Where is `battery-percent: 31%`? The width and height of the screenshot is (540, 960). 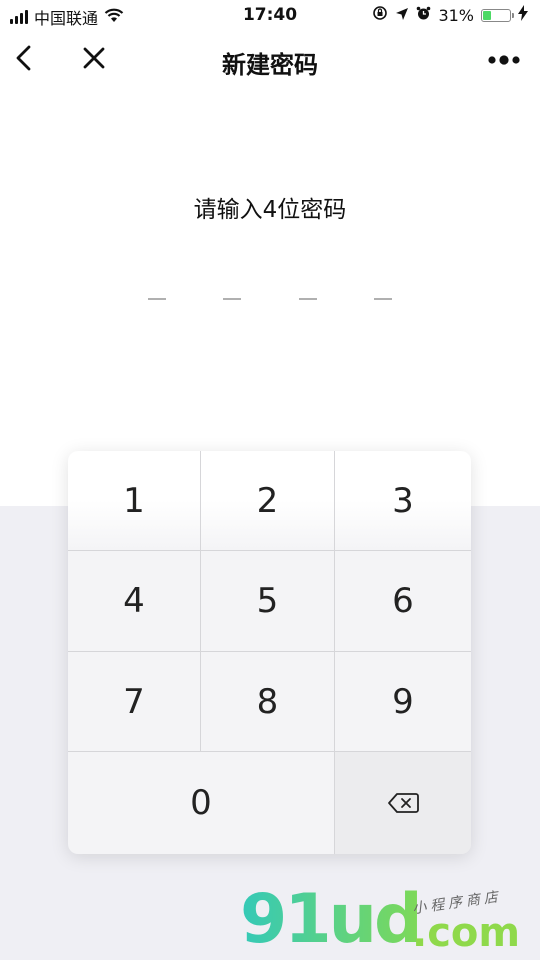
battery-percent: 31% is located at coordinates (456, 15).